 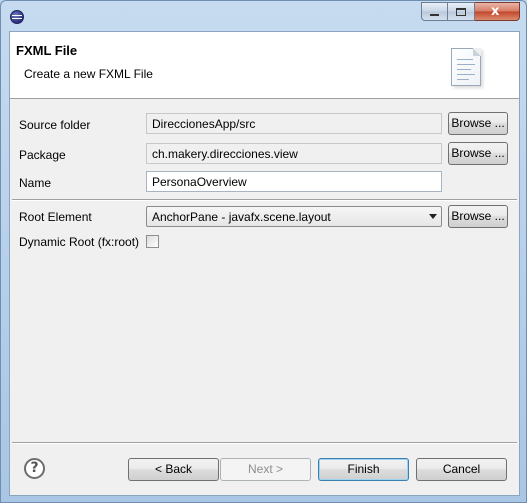 What do you see at coordinates (433, 216) in the screenshot?
I see `chevron-down-icon` at bounding box center [433, 216].